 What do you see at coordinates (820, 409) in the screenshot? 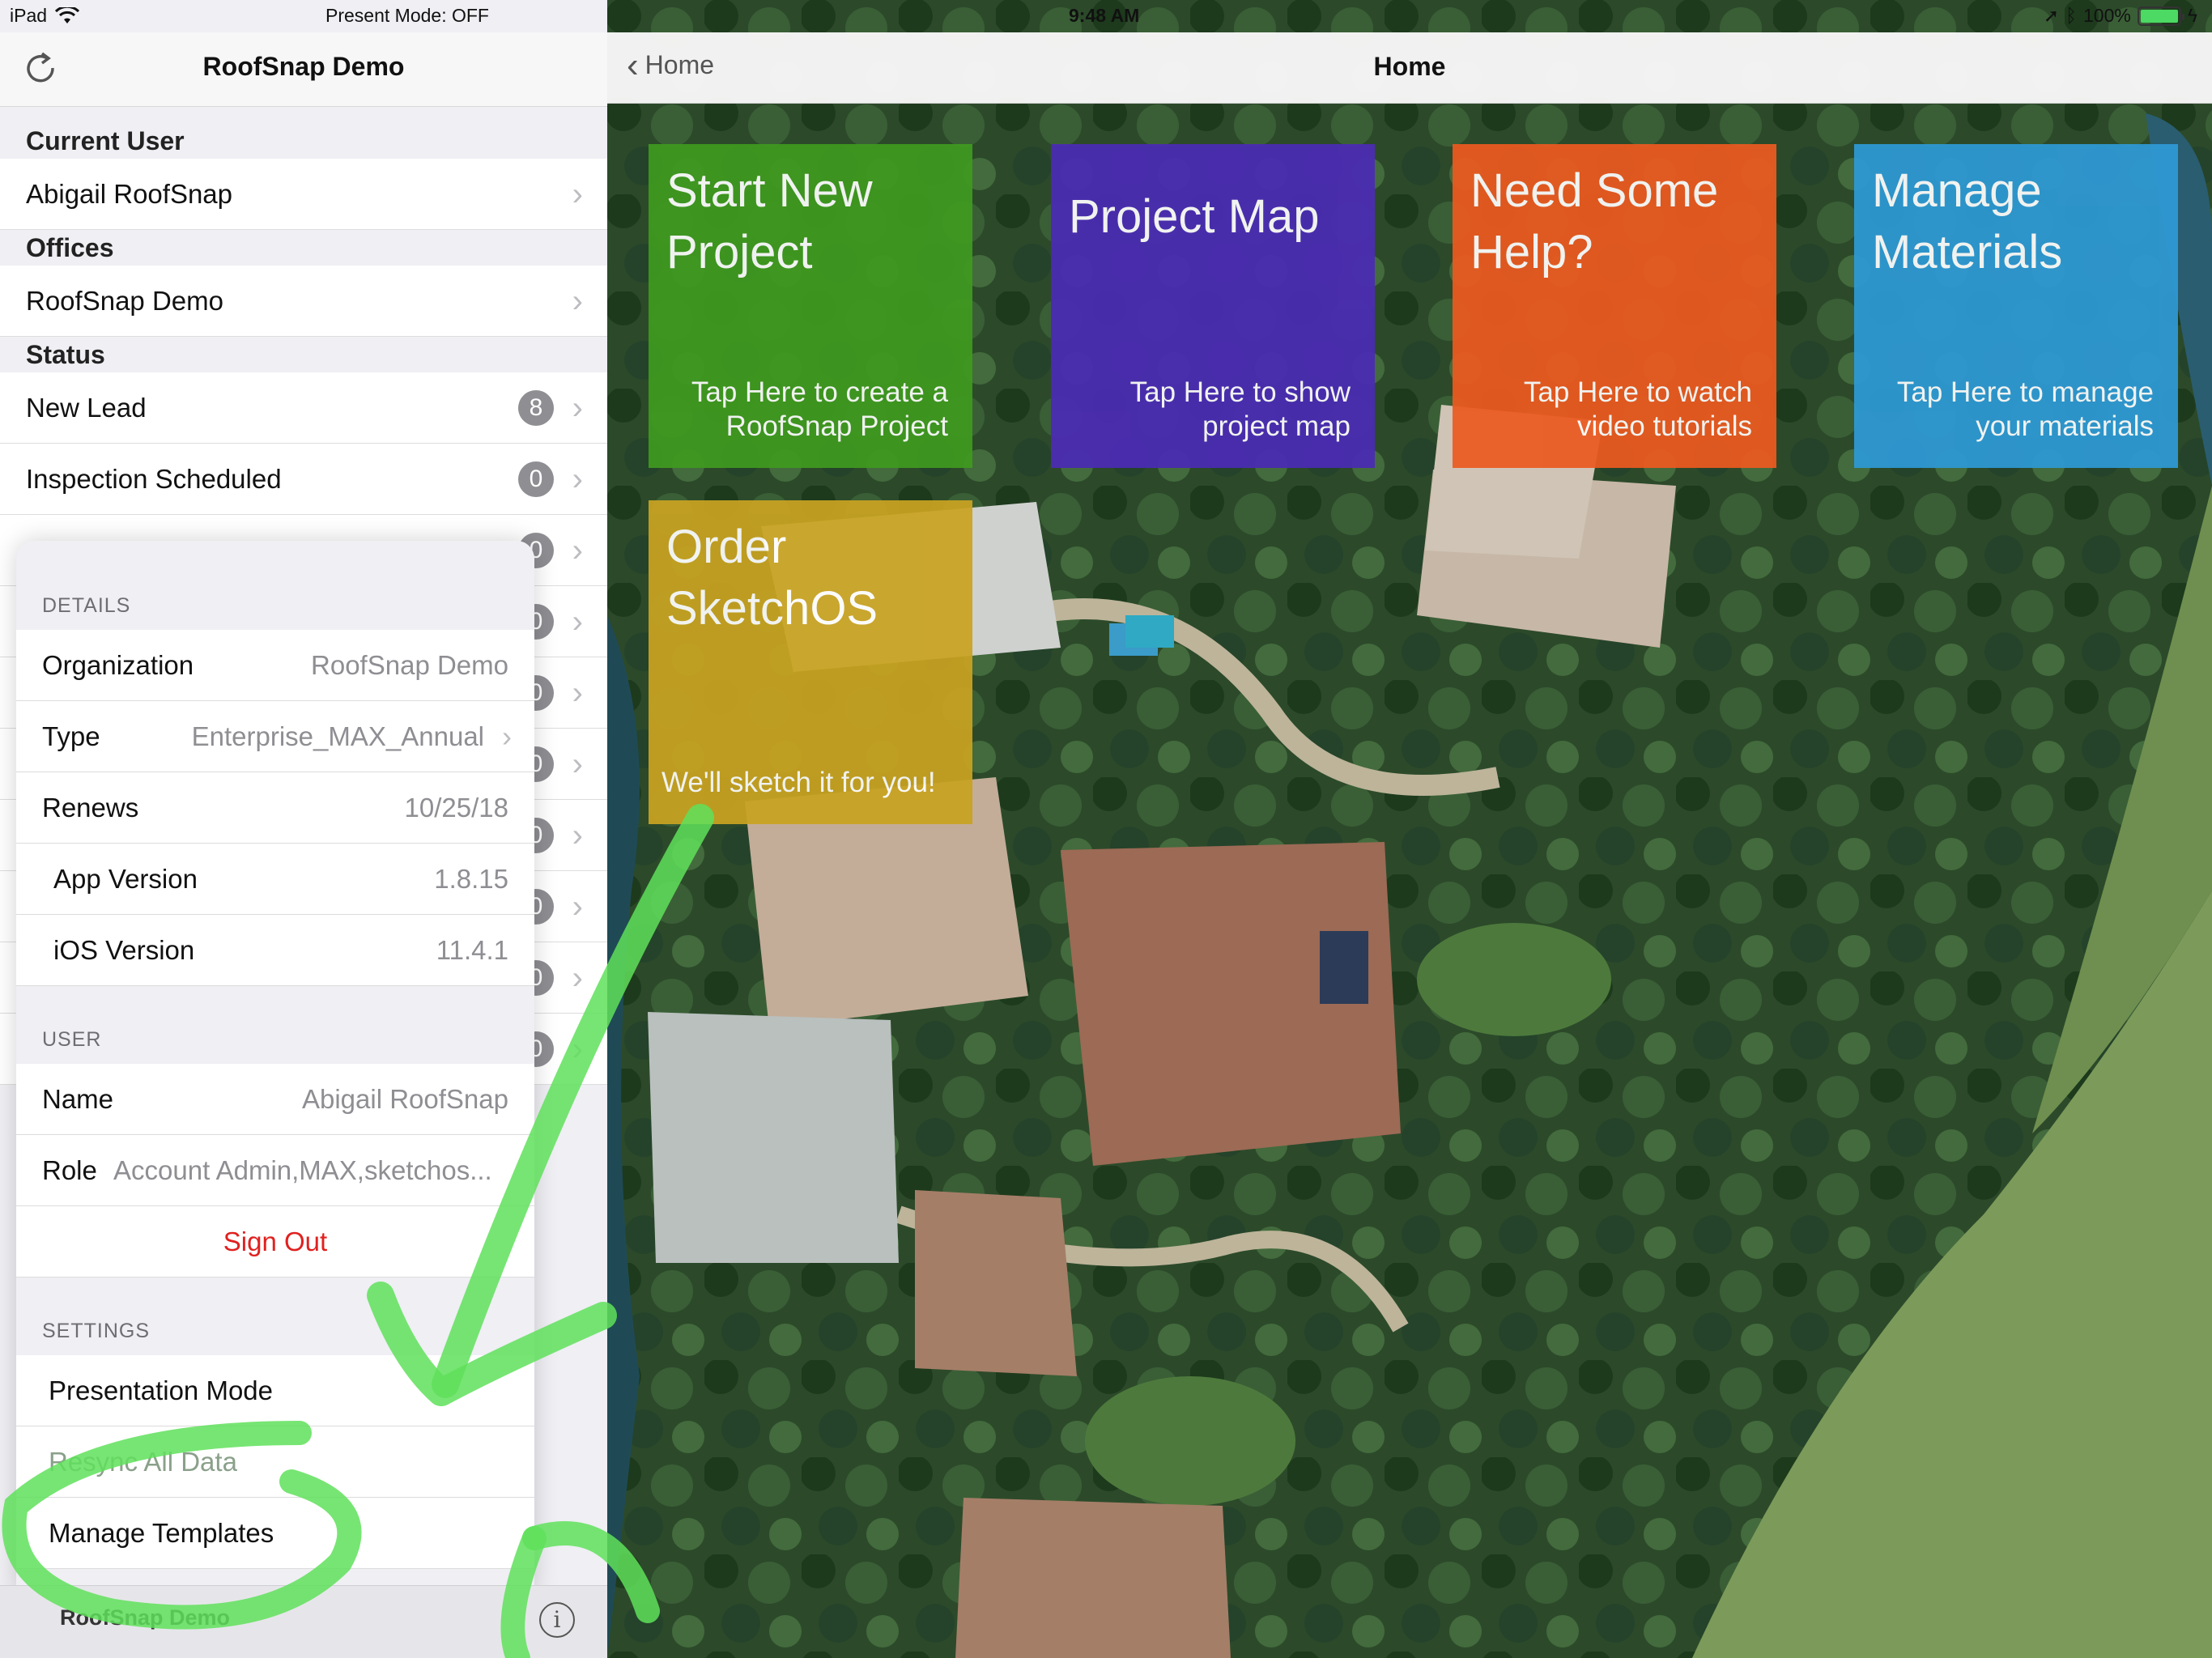
I see `tile-subtitle: Tap Here to create a RoofSnap Project` at bounding box center [820, 409].